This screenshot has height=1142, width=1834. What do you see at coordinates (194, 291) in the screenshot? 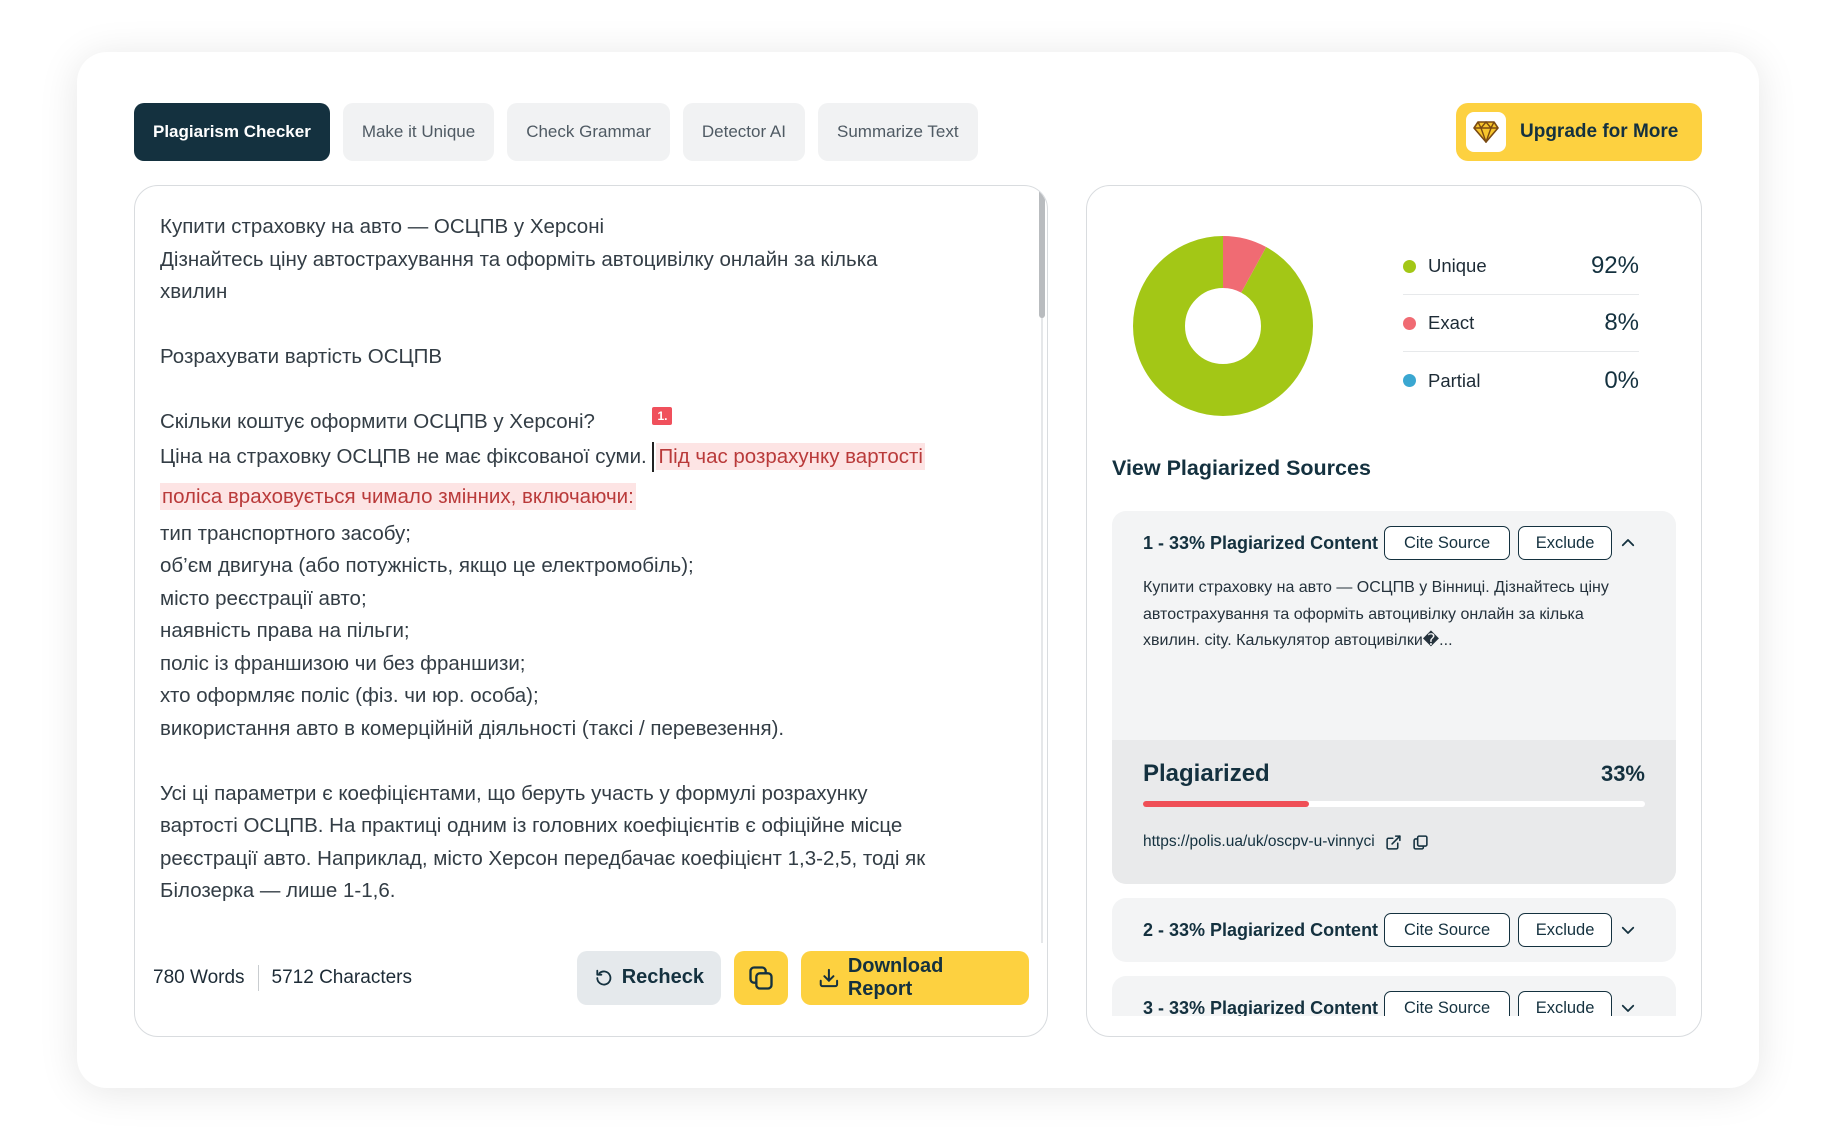
I see `text-line: хвилин` at bounding box center [194, 291].